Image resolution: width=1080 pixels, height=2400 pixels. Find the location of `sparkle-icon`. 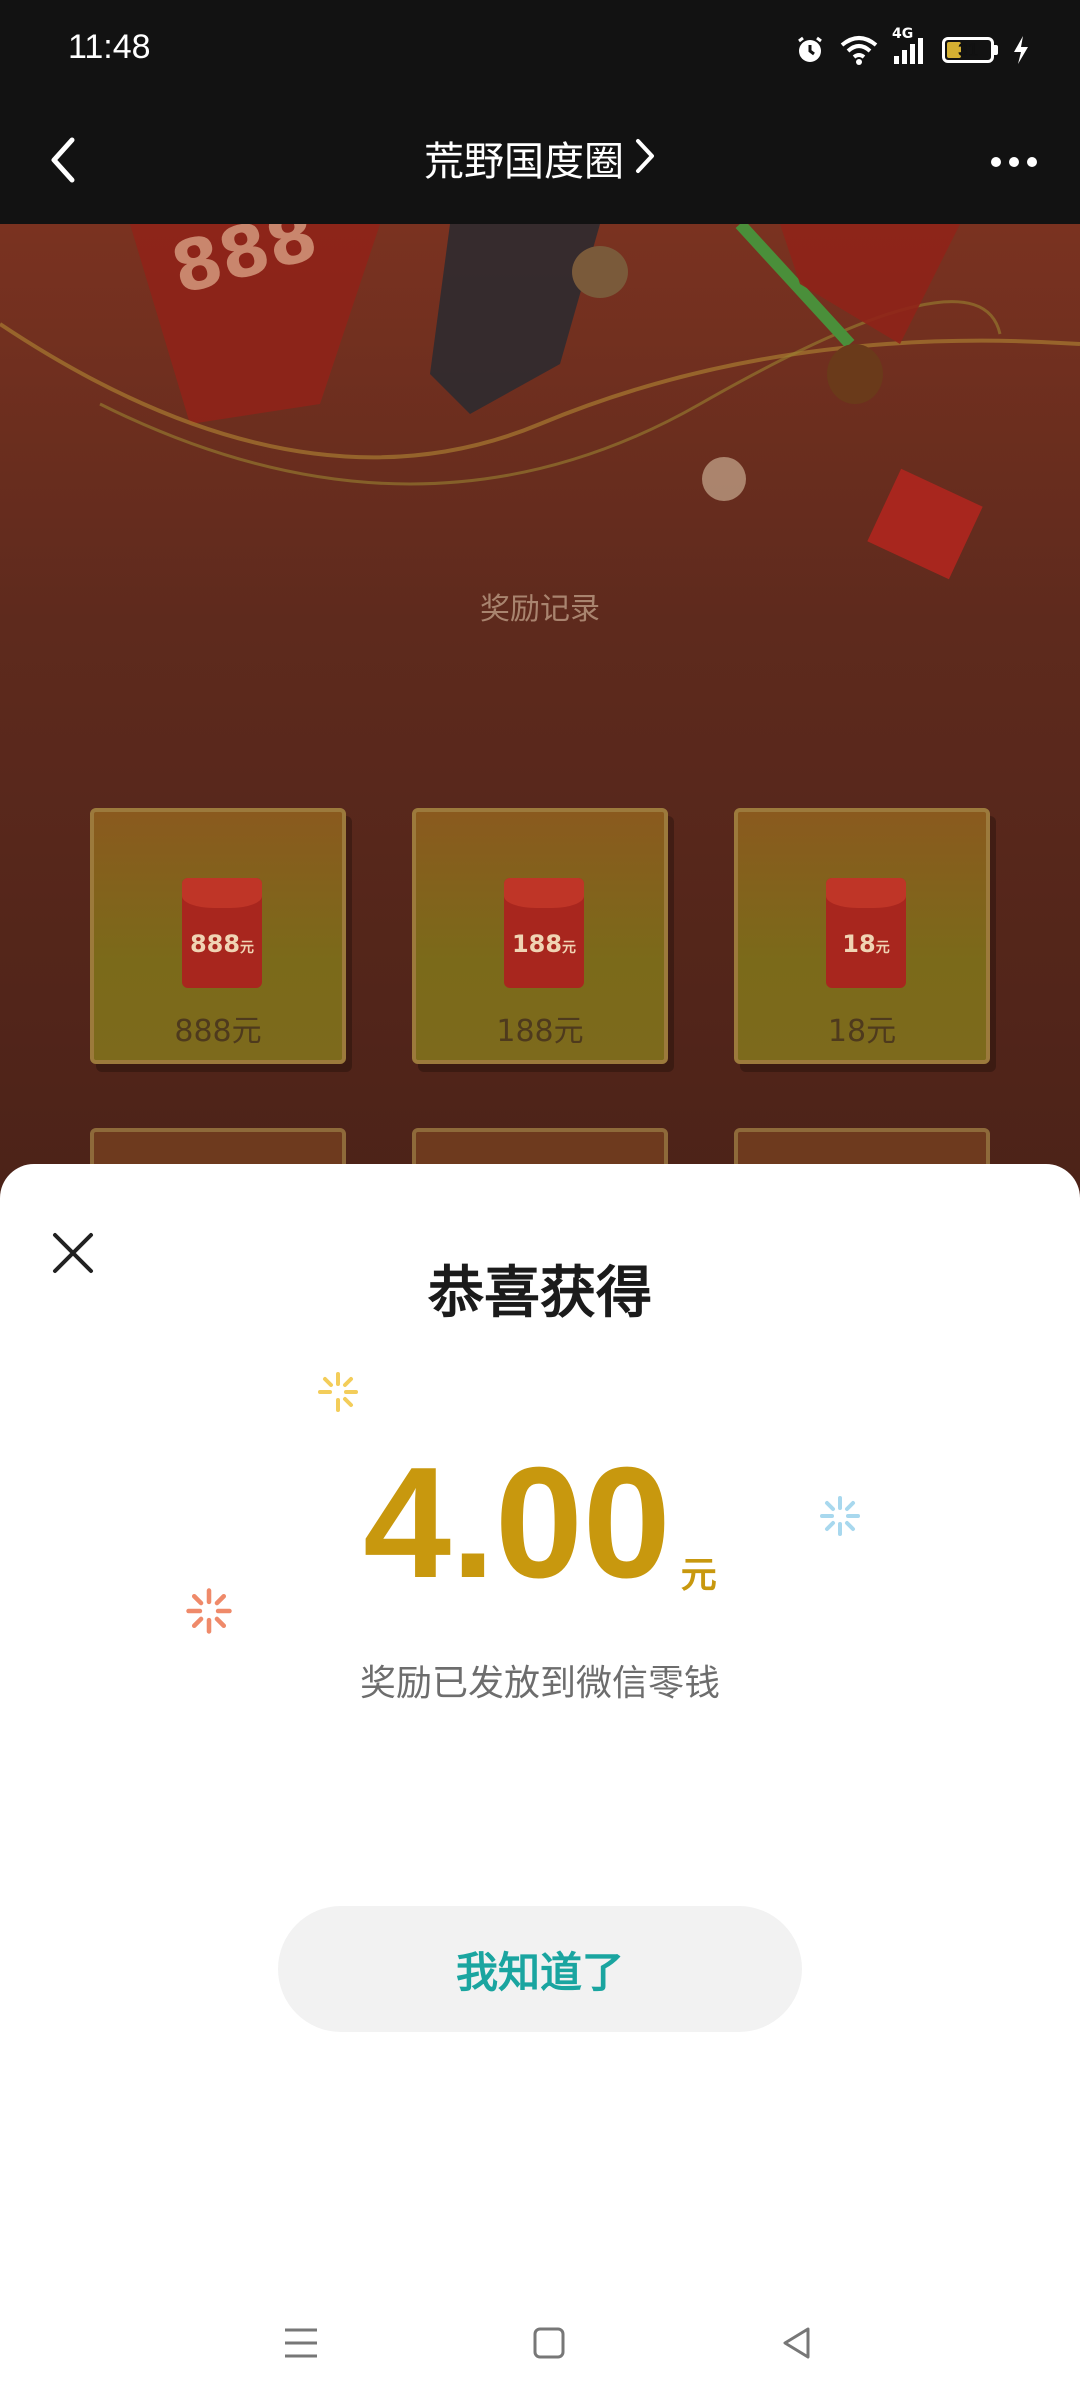

sparkle-icon is located at coordinates (338, 1394).